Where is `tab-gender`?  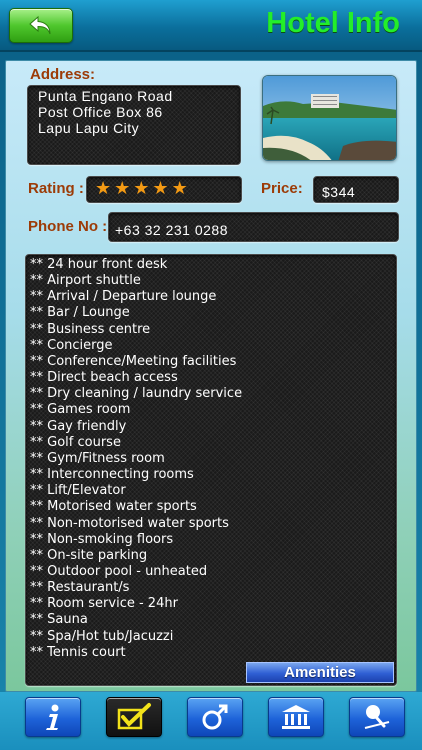 tab-gender is located at coordinates (215, 717).